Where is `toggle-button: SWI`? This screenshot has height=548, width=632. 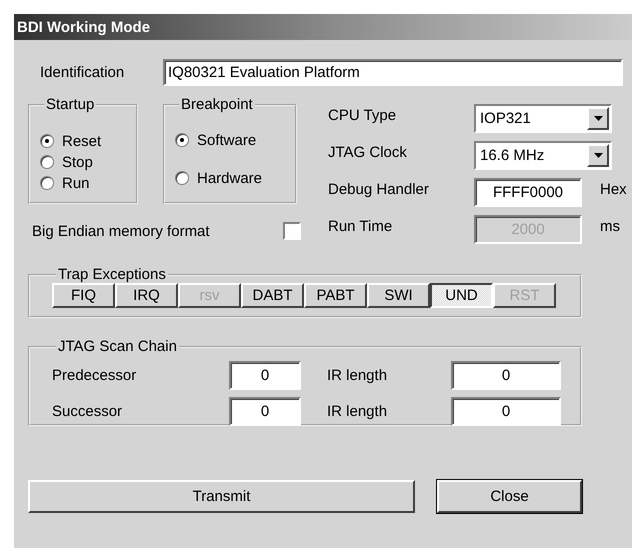
toggle-button: SWI is located at coordinates (398, 295).